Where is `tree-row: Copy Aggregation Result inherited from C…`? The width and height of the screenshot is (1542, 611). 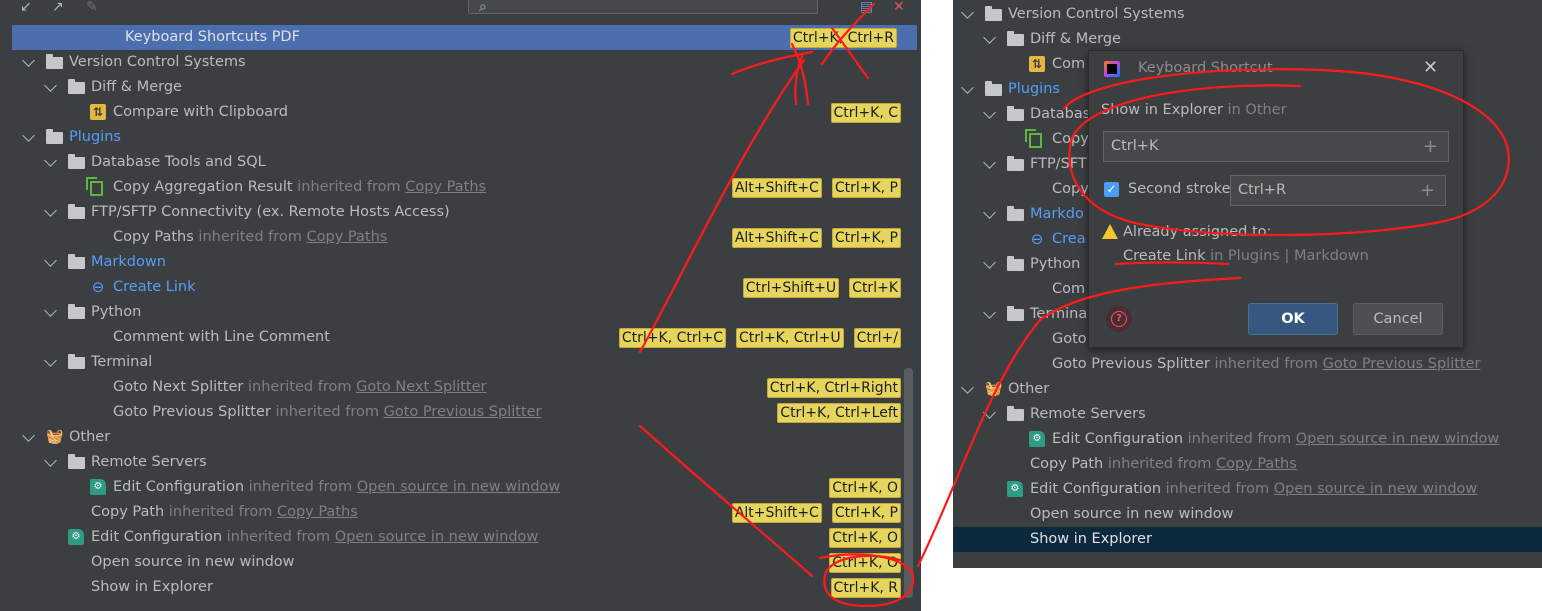
tree-row: Copy Aggregation Result inherited from C… is located at coordinates (460, 187).